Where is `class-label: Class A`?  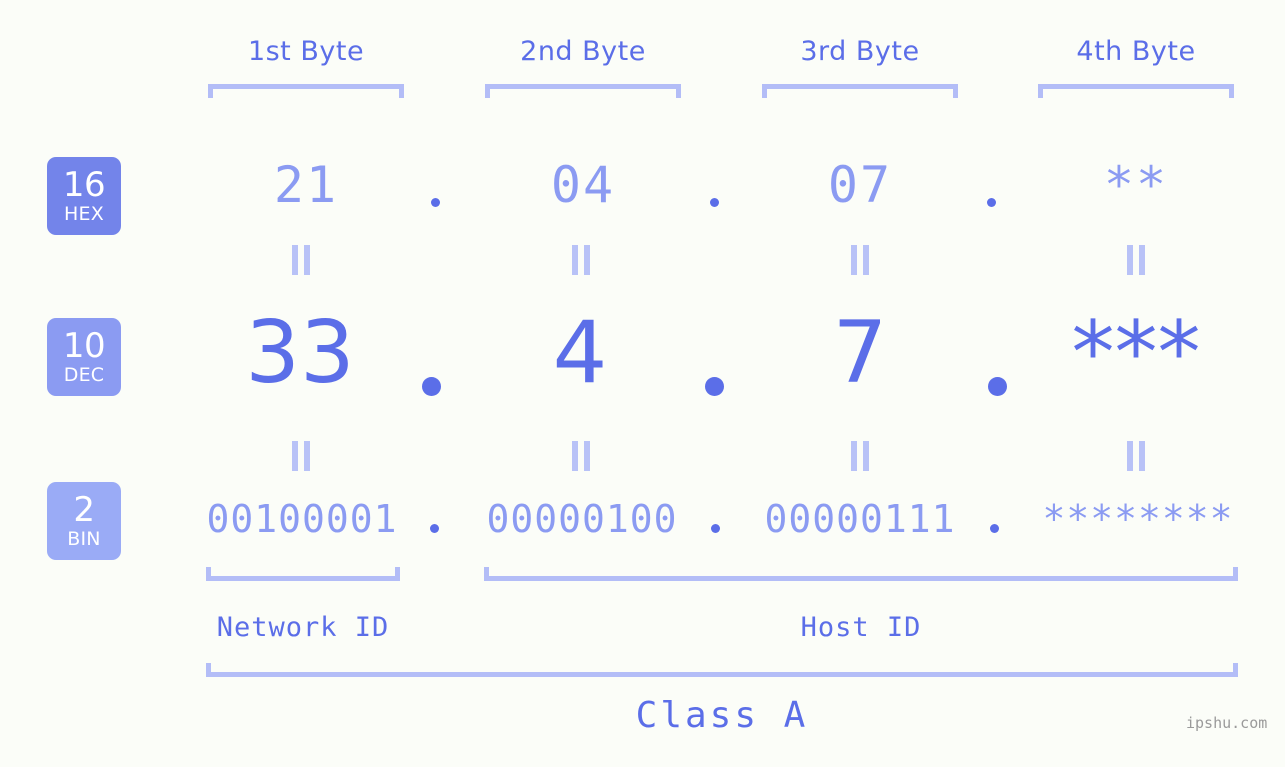 class-label: Class A is located at coordinates (722, 715).